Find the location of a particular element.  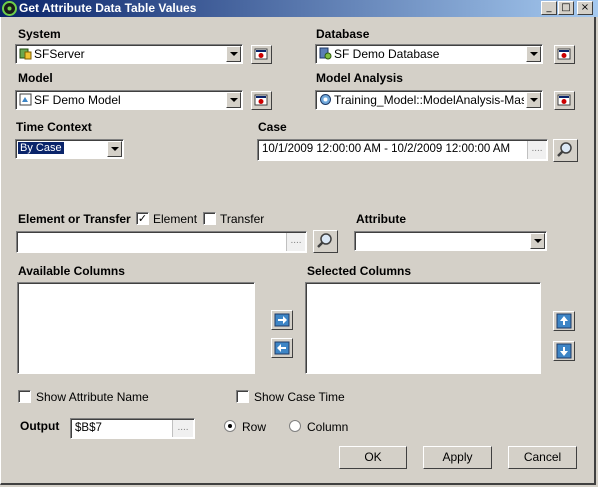

element-checkbox: ✓ is located at coordinates (142, 218).